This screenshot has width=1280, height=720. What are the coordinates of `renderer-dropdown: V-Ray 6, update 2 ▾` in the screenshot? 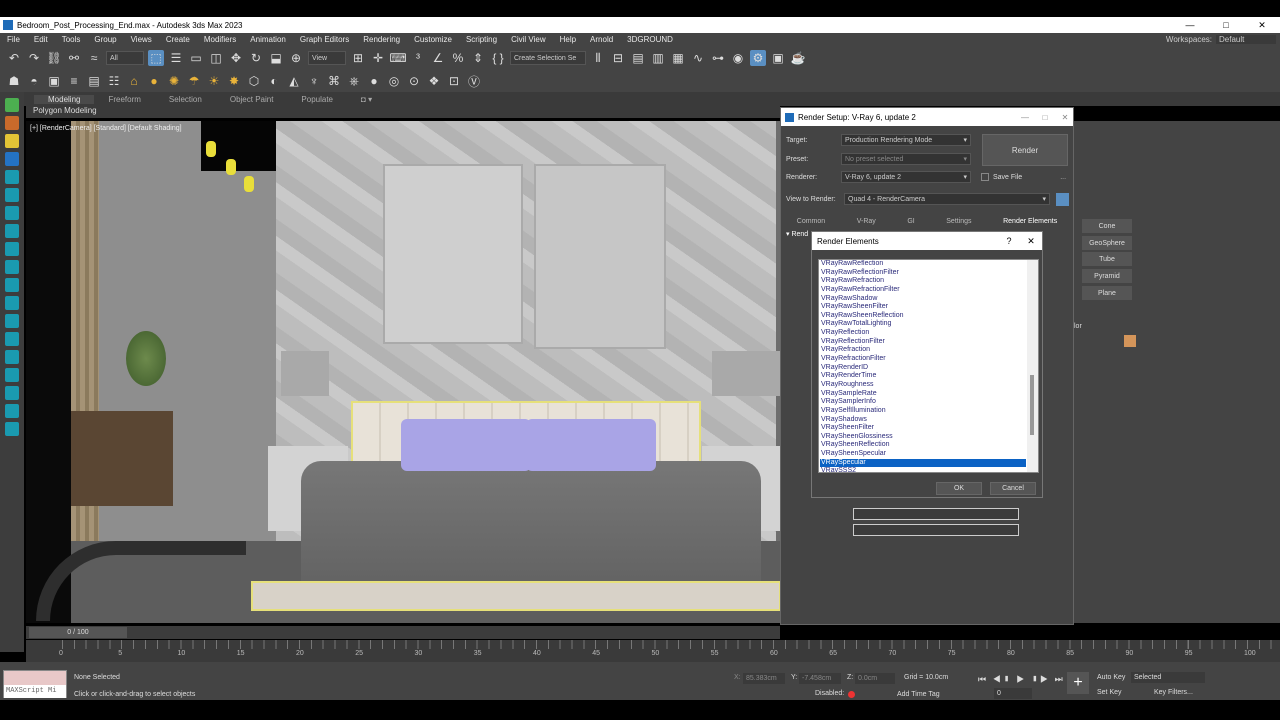 It's located at (906, 177).